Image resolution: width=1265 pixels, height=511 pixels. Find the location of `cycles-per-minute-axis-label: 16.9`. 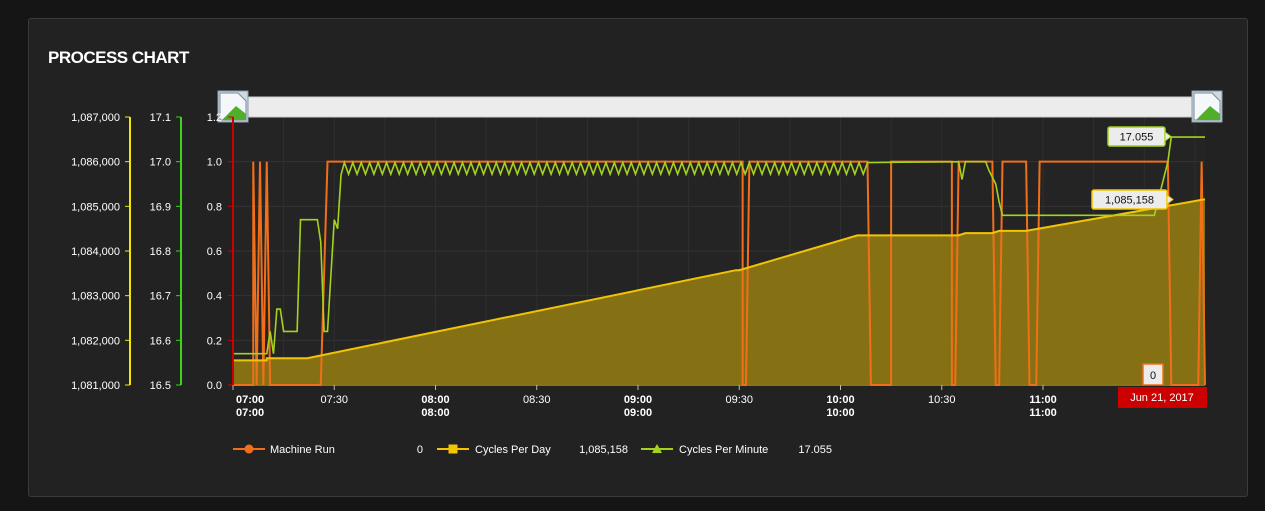

cycles-per-minute-axis-label: 16.9 is located at coordinates (160, 207).